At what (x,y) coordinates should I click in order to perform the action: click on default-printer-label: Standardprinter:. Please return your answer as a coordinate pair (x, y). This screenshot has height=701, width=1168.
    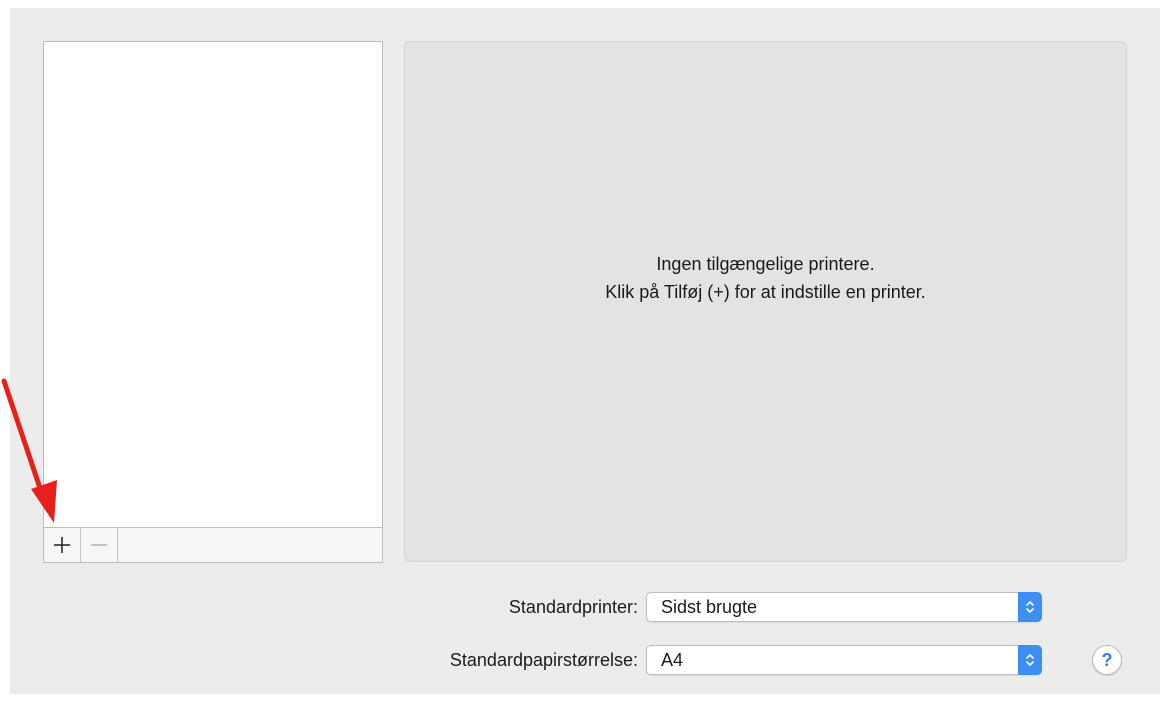
    Looking at the image, I should click on (573, 607).